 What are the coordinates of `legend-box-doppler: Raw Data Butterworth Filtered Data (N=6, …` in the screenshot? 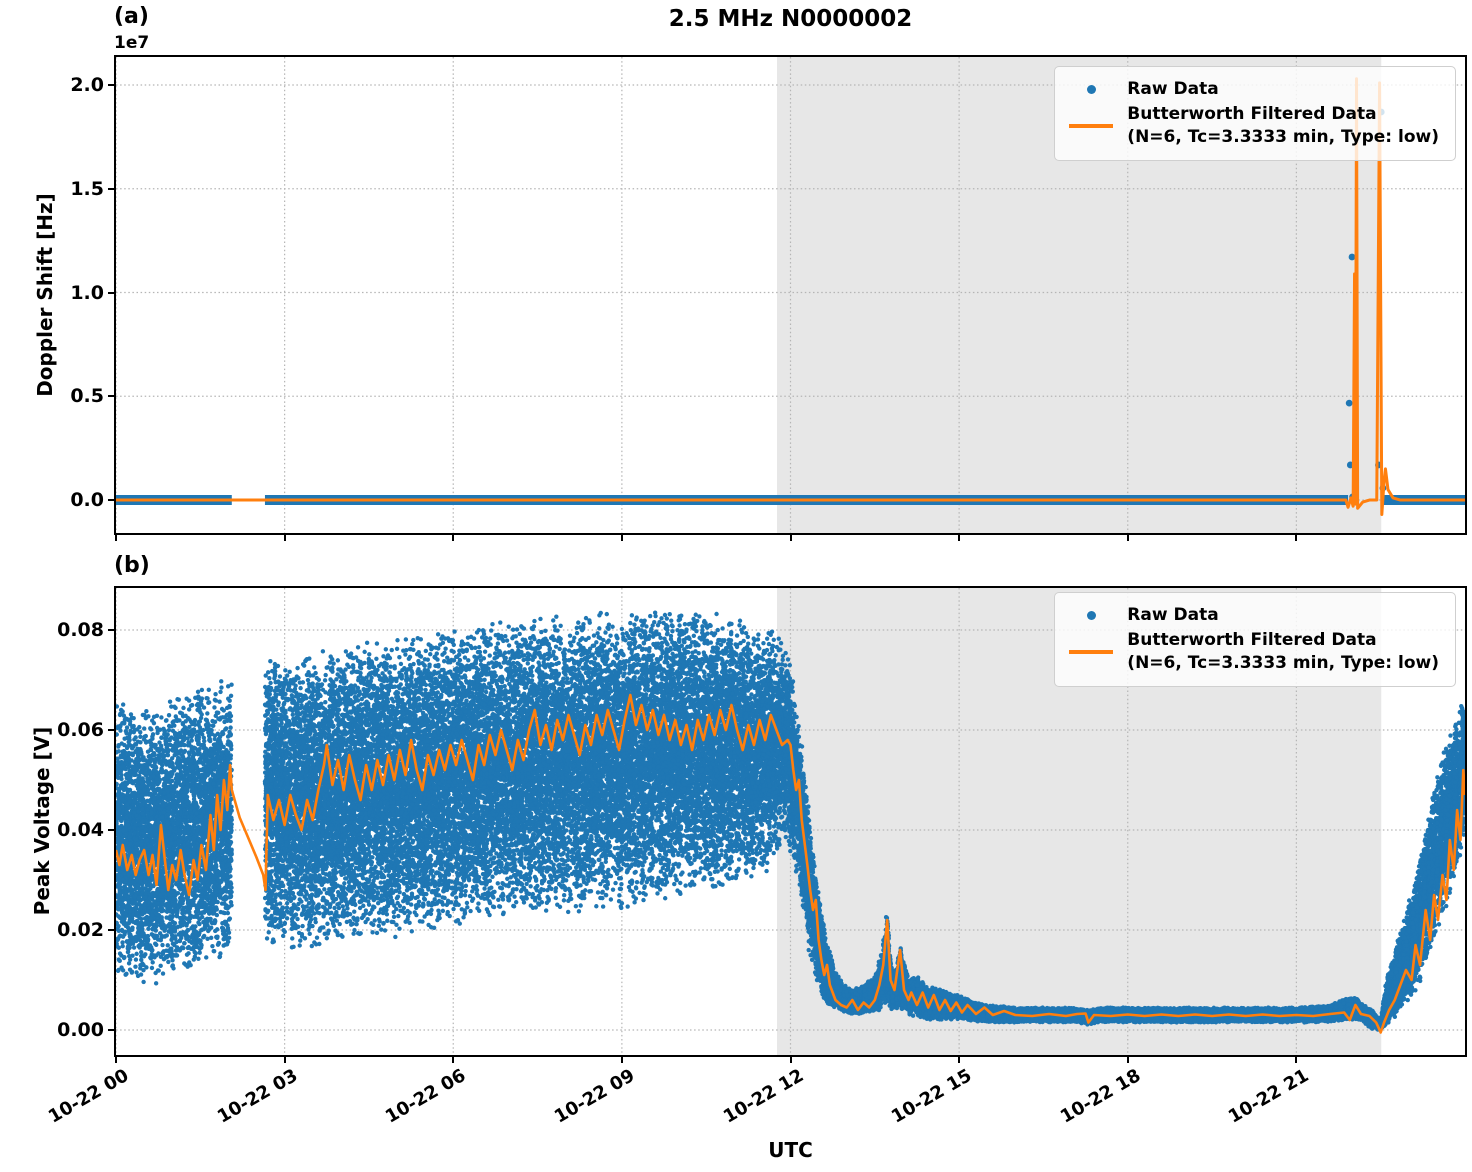 It's located at (1255, 113).